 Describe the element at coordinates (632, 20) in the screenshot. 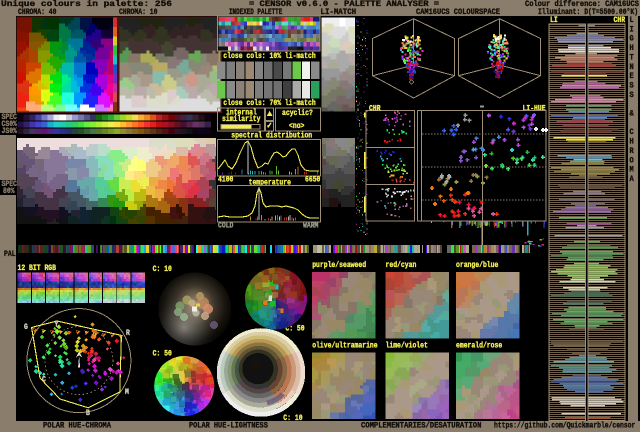

I see `svg-text: L` at that location.